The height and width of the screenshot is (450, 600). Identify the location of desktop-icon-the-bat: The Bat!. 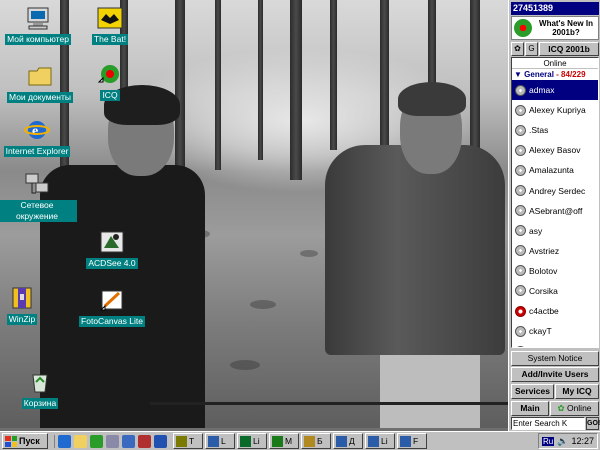
(110, 24).